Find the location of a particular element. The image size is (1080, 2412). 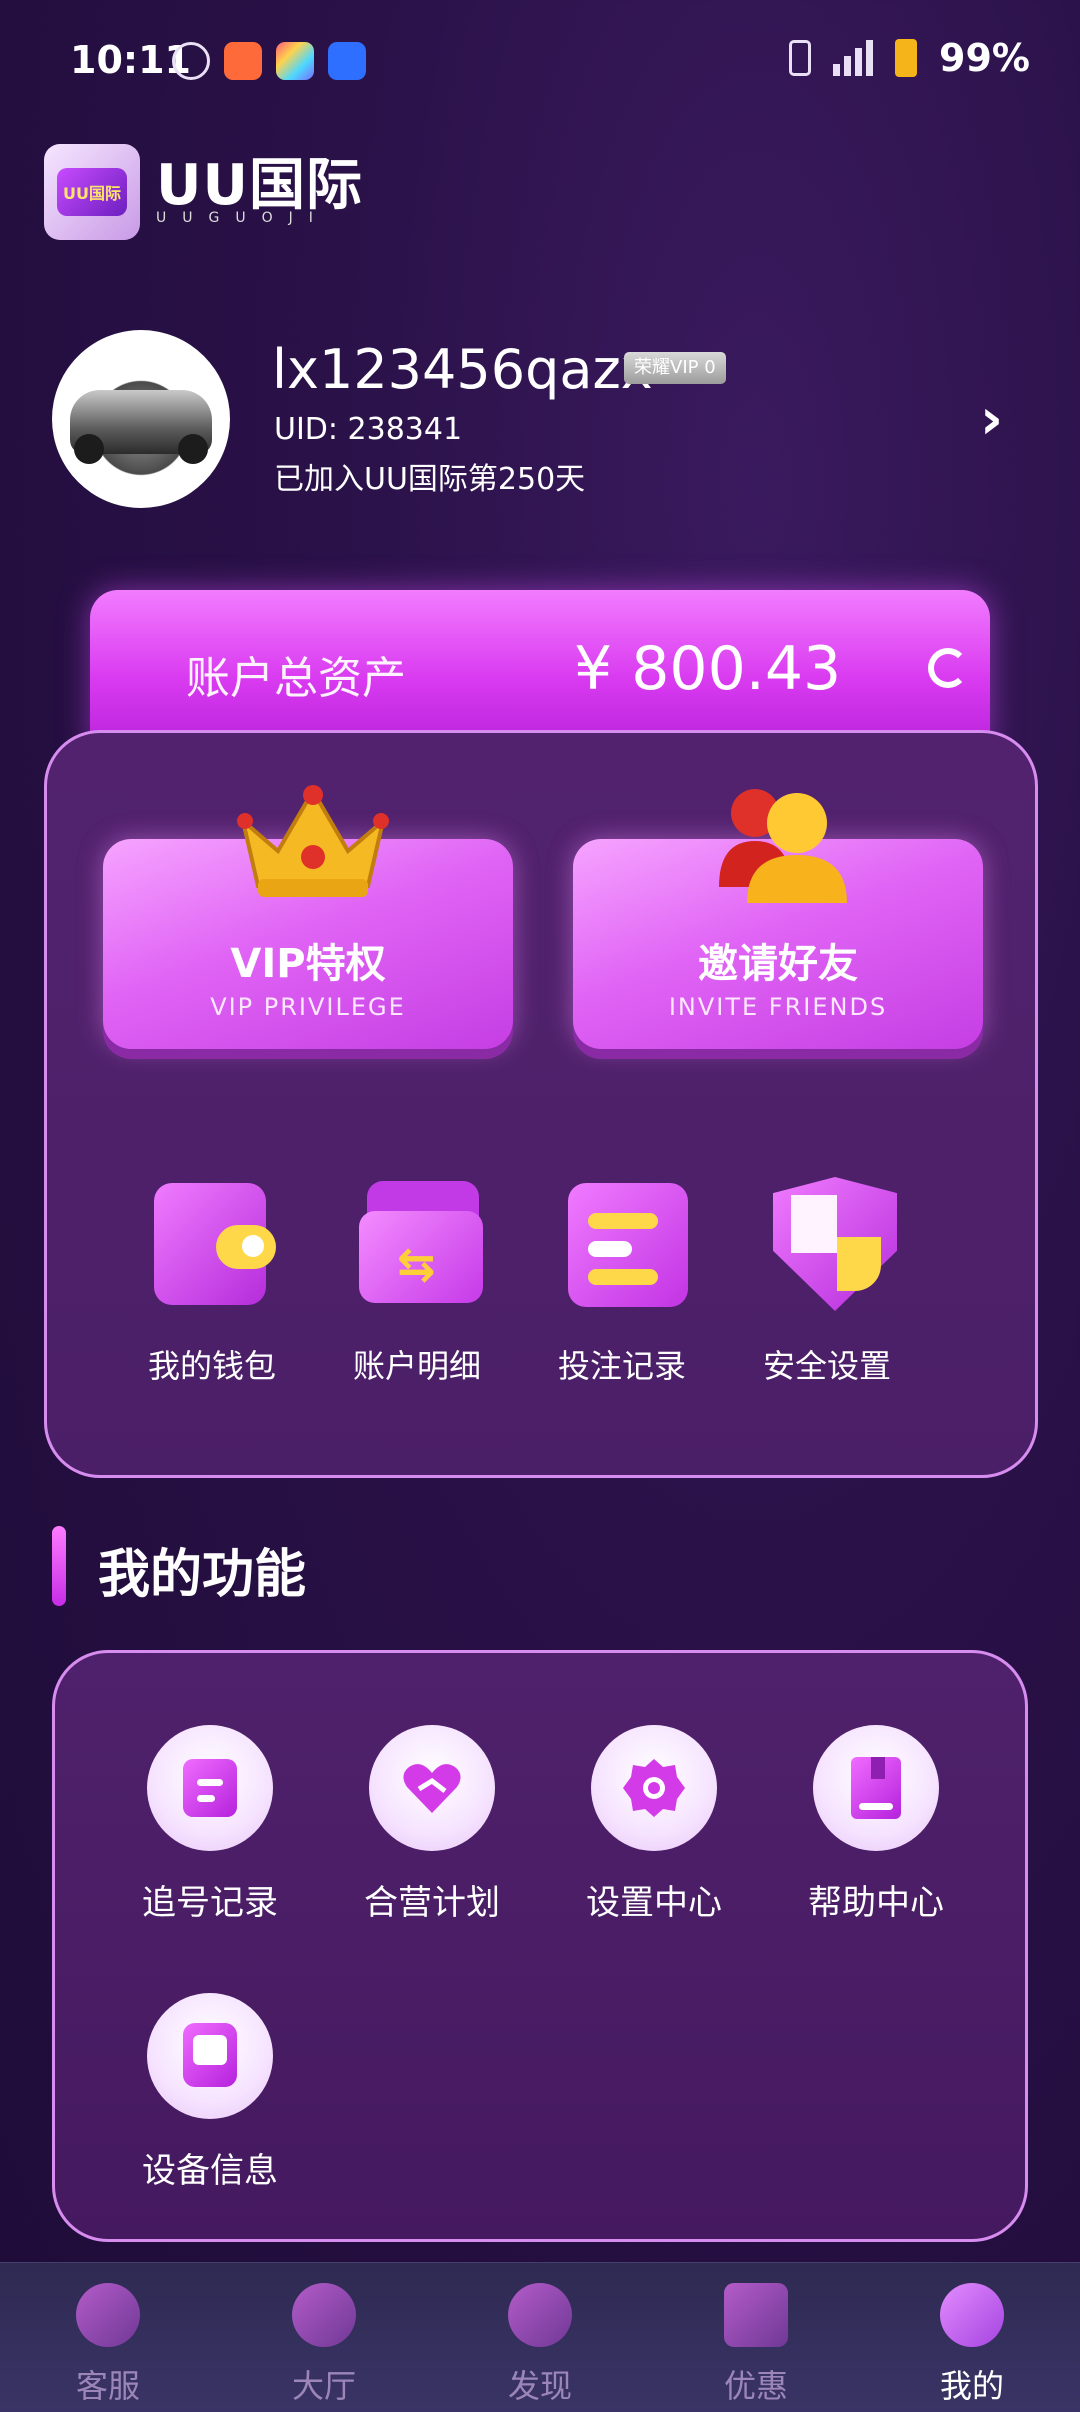

refresh-icon is located at coordinates (948, 668).